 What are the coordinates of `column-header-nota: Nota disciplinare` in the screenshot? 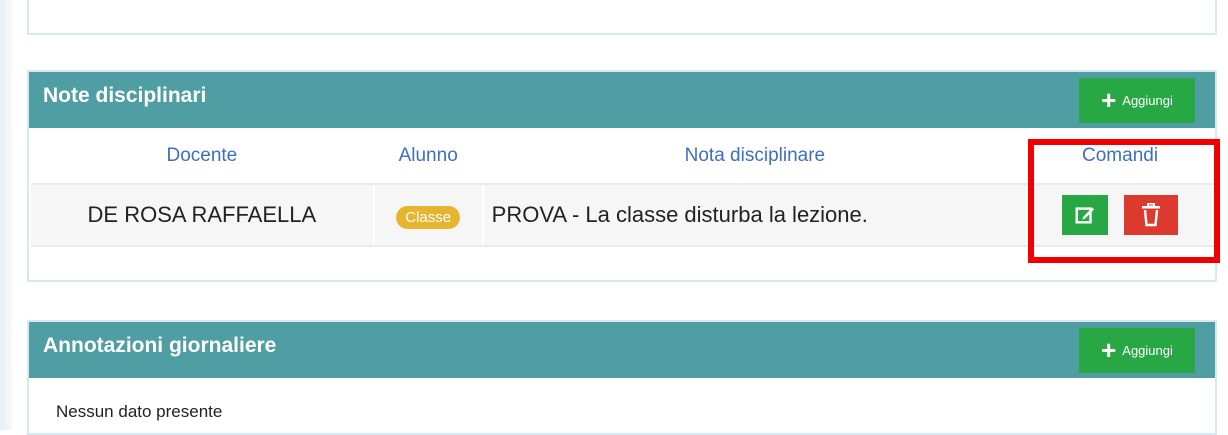 It's located at (755, 156).